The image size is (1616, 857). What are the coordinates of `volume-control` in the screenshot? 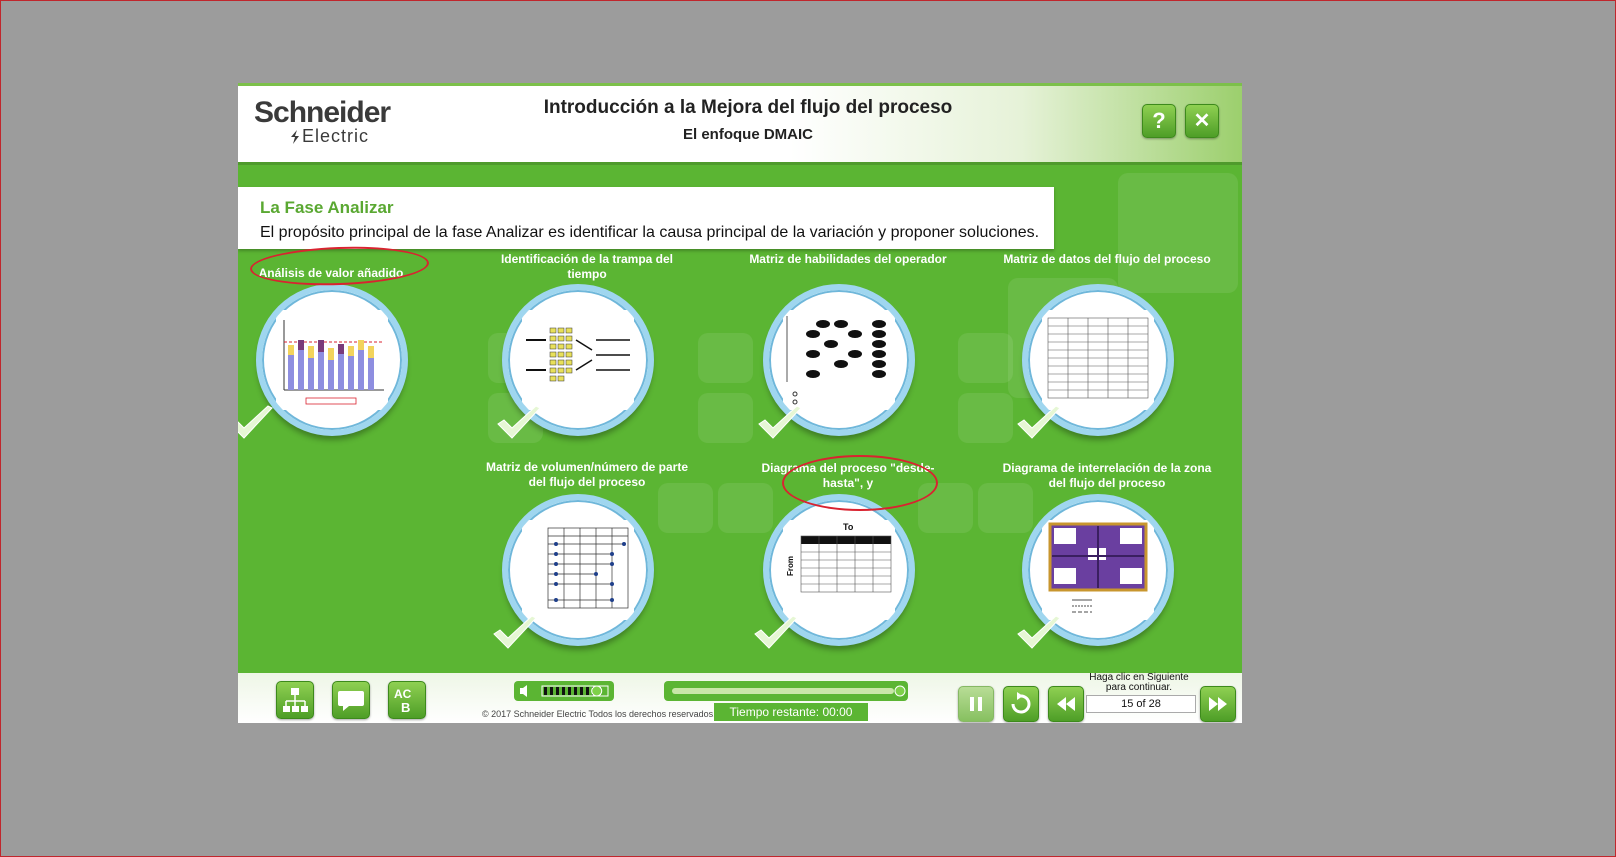 It's located at (564, 691).